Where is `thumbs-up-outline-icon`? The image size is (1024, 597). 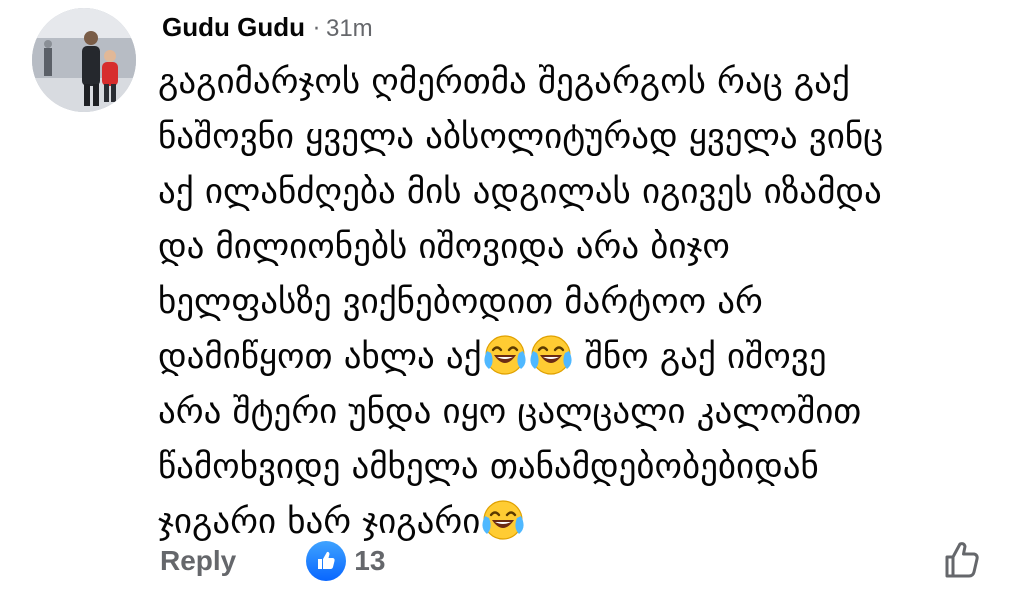 thumbs-up-outline-icon is located at coordinates (962, 560).